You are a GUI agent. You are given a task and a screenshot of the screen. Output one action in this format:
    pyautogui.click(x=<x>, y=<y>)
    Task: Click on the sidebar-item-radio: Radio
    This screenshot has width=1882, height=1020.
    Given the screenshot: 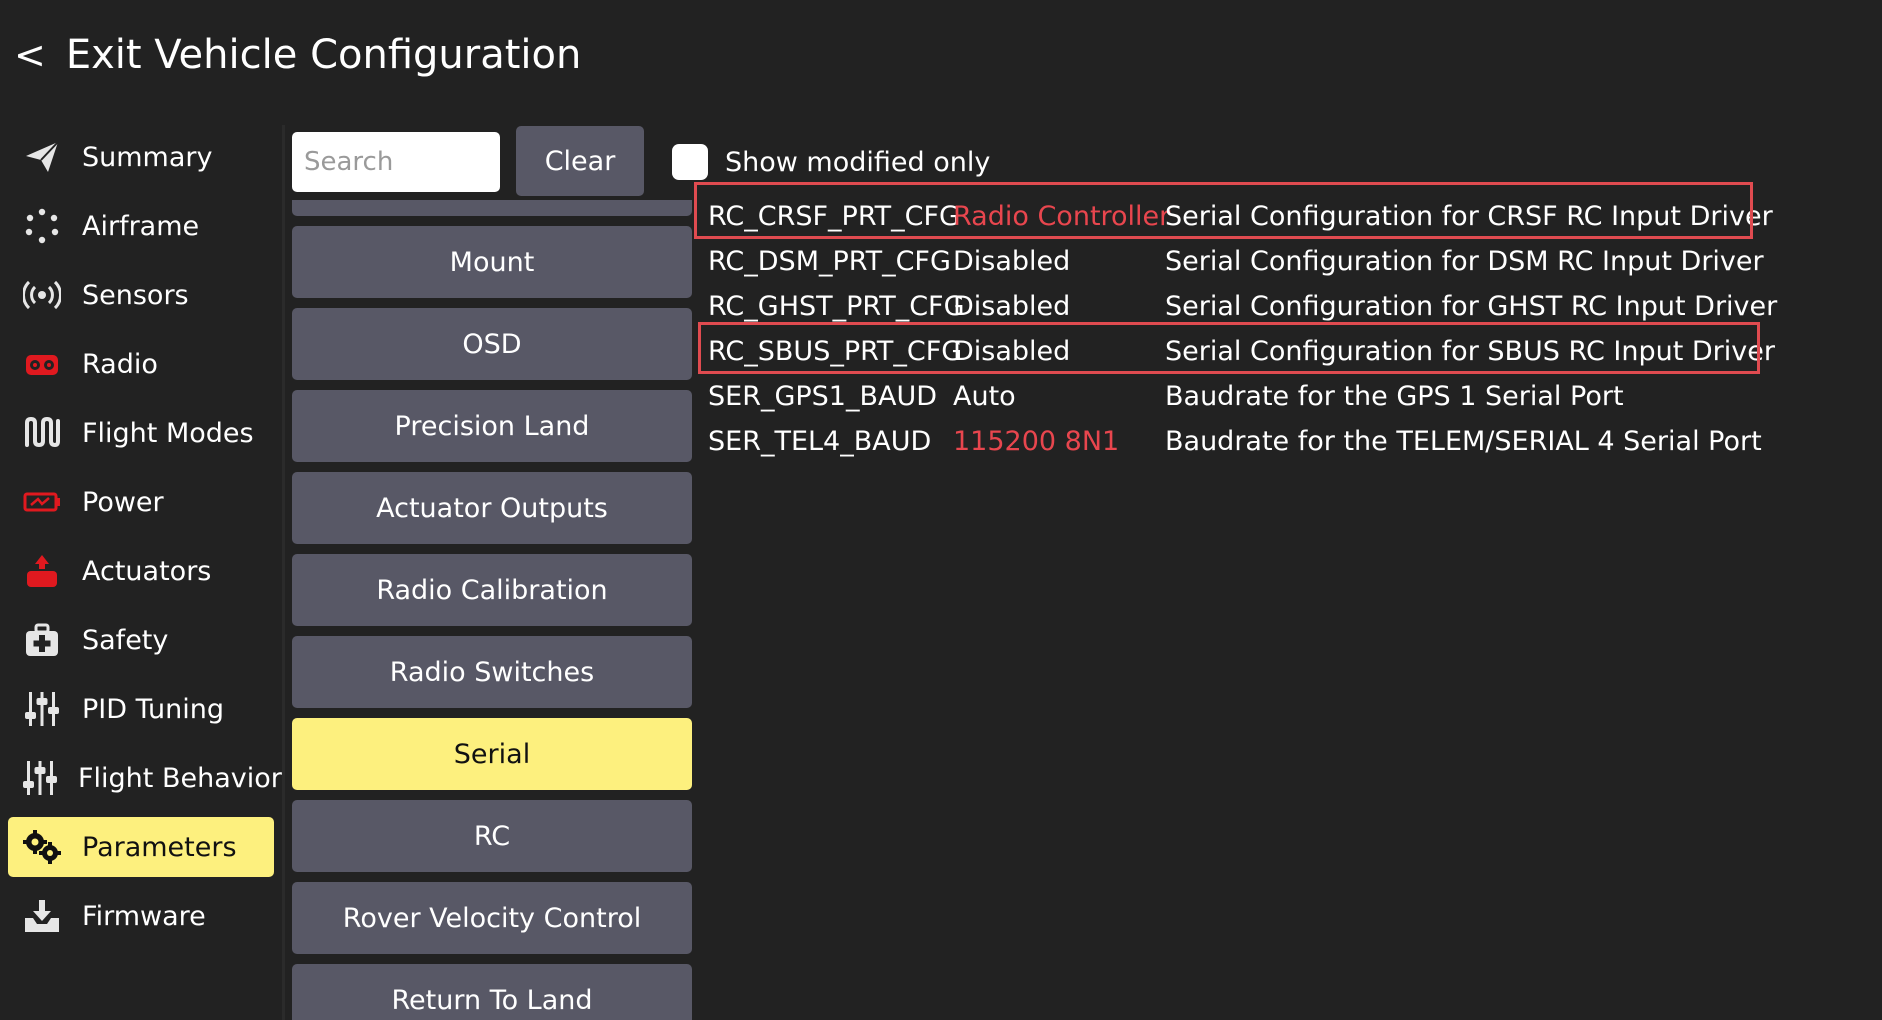 What is the action you would take?
    pyautogui.click(x=141, y=364)
    